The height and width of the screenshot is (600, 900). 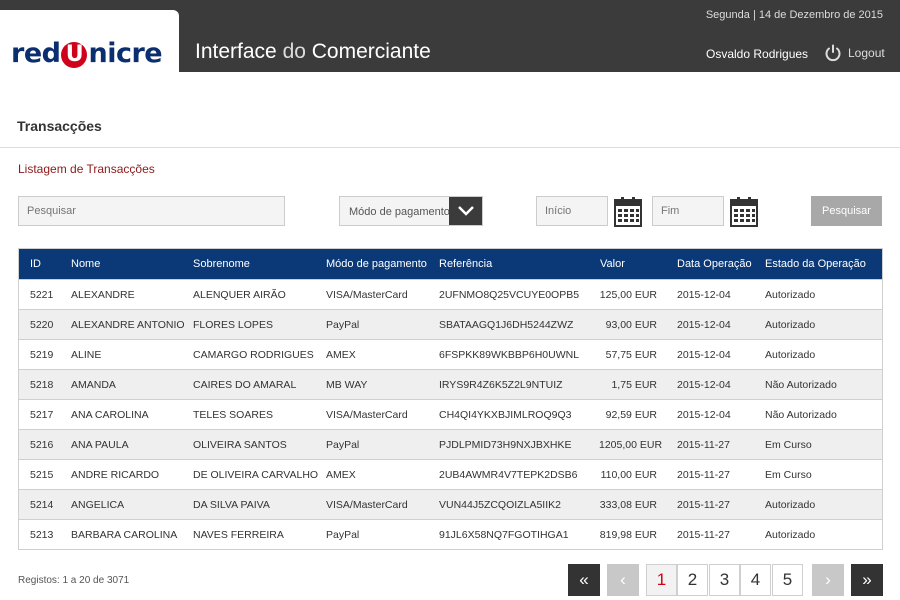 I want to click on divider, so click(x=450, y=147).